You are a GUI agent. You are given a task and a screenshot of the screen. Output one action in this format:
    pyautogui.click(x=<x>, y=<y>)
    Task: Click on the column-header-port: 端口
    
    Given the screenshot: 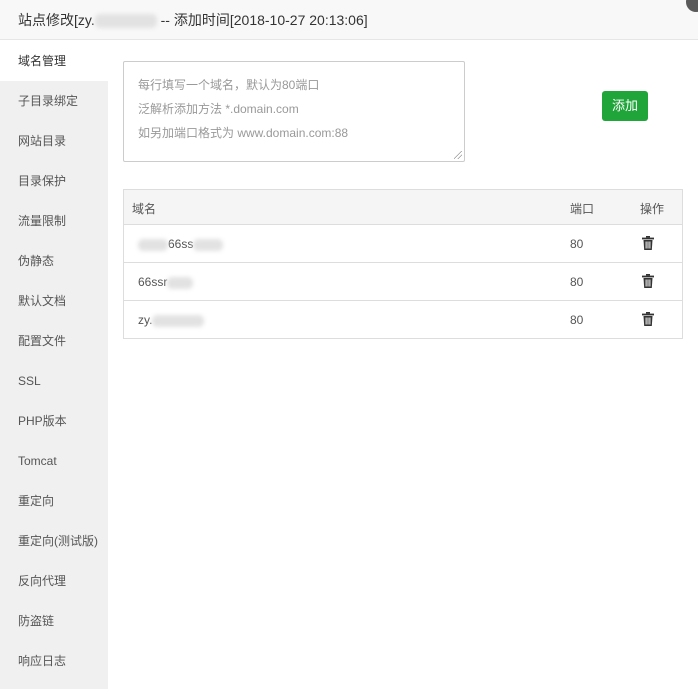 What is the action you would take?
    pyautogui.click(x=582, y=209)
    